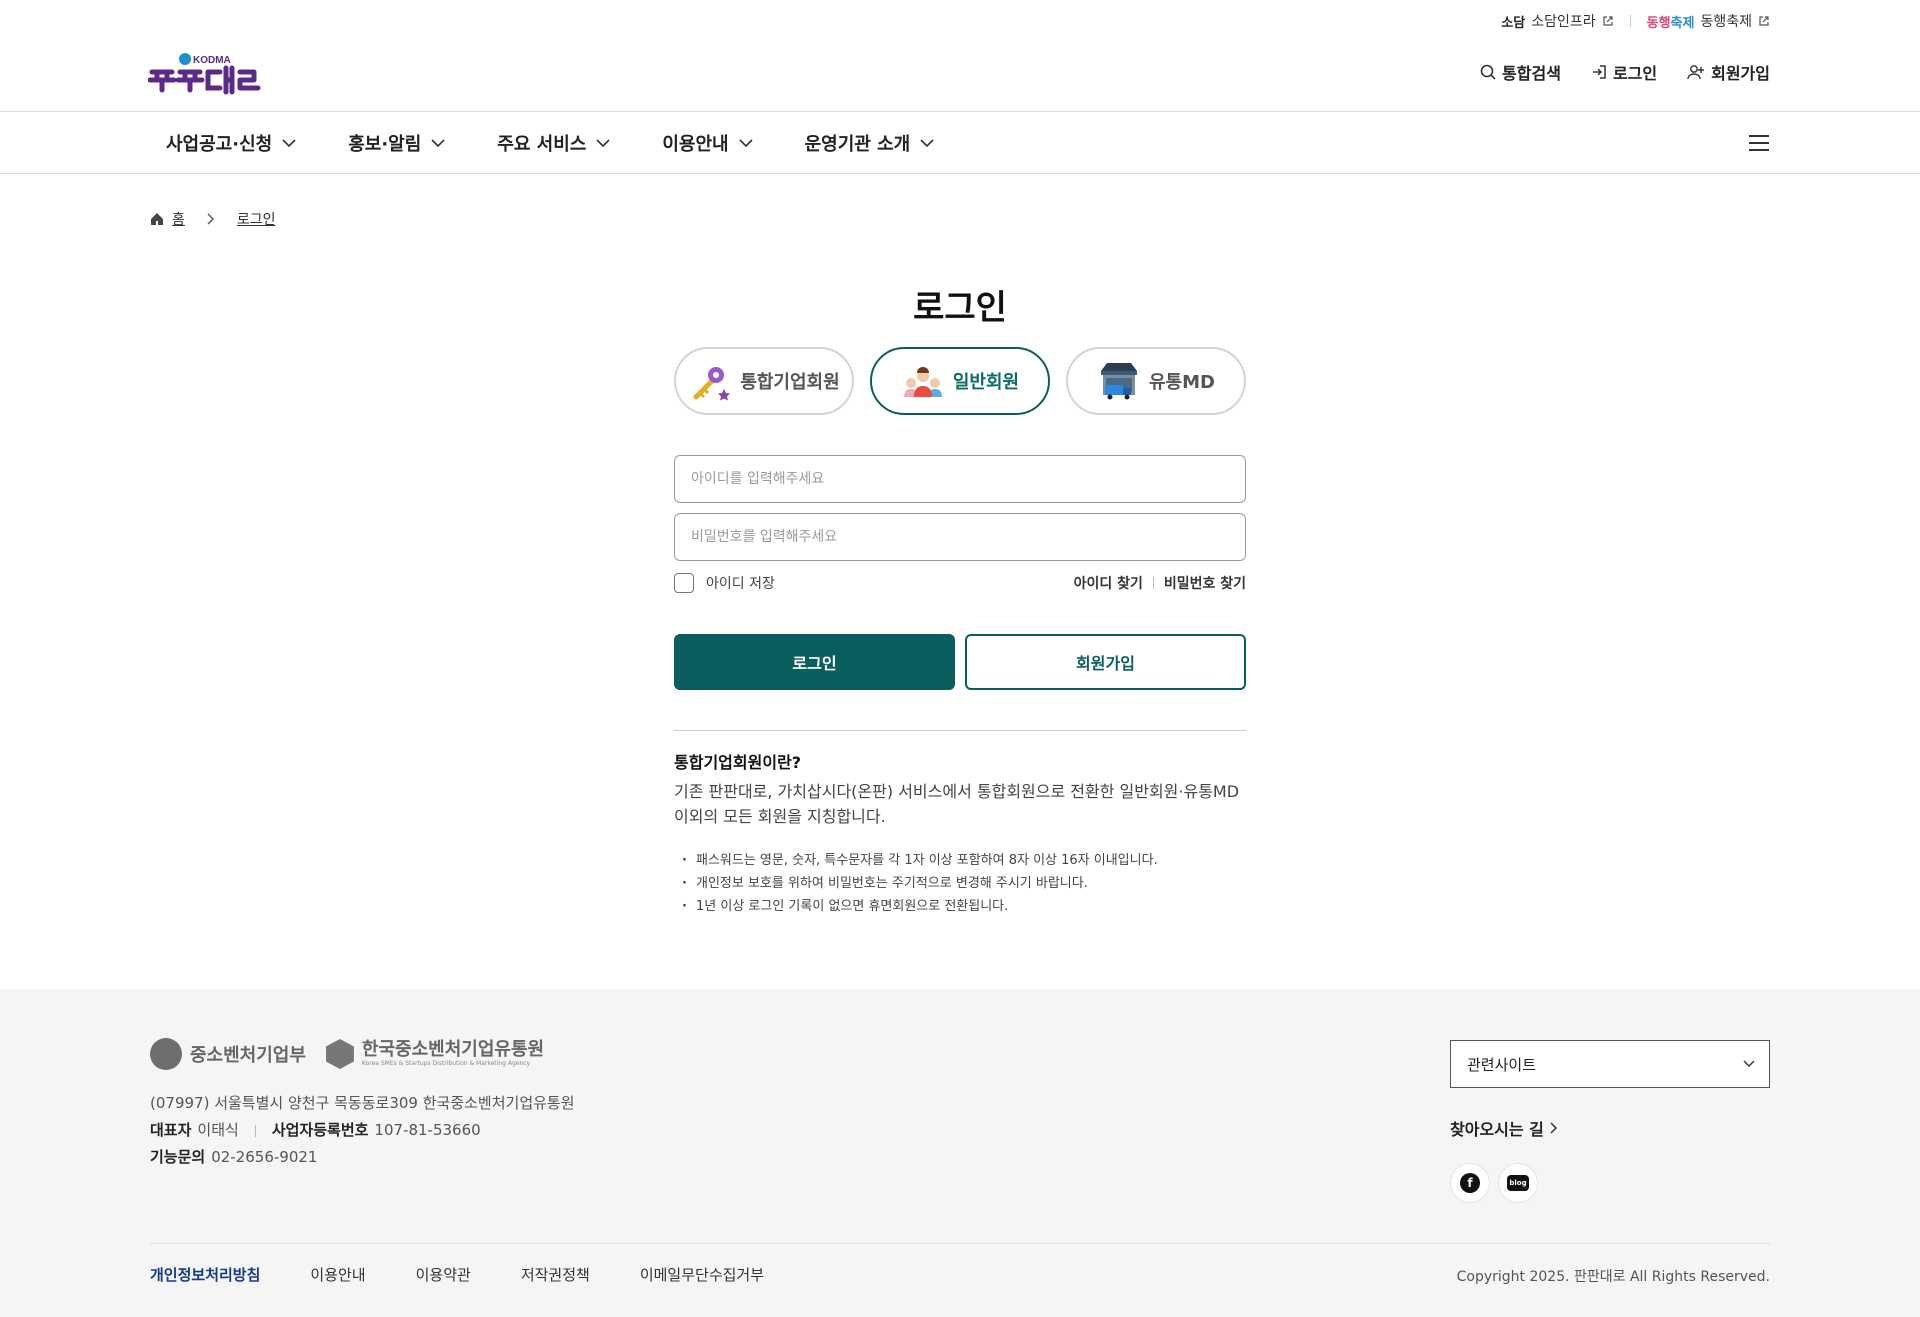  I want to click on password-input, so click(960, 537).